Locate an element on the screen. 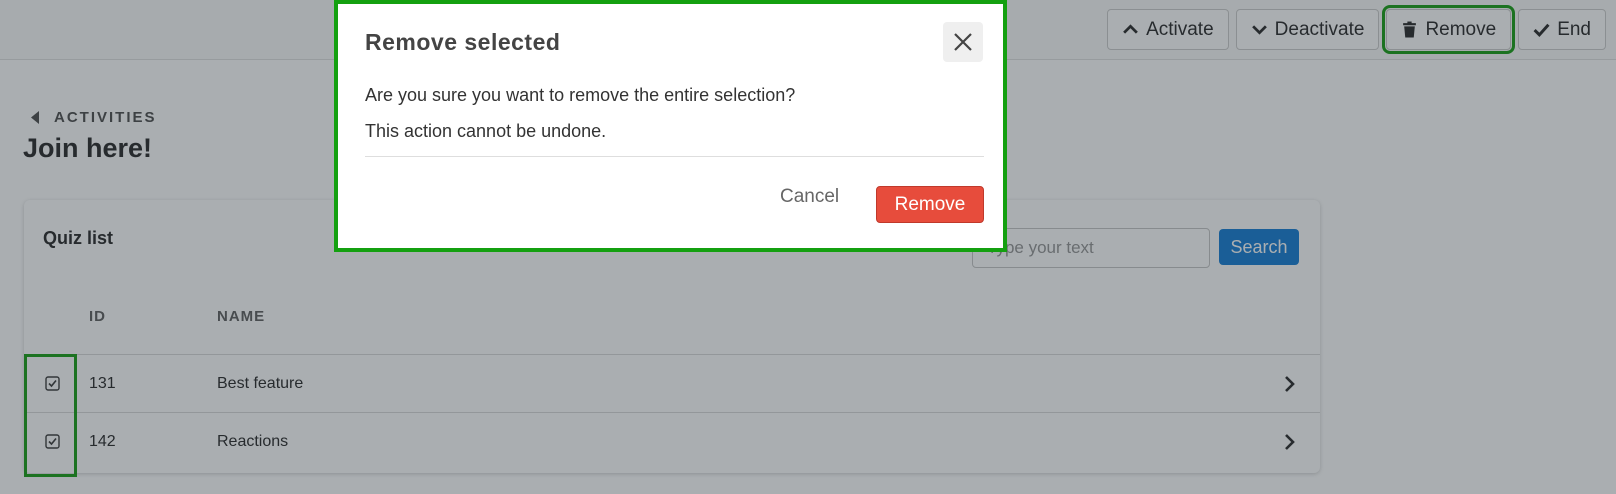  dialog-warning: This action cannot be undone. is located at coordinates (486, 131).